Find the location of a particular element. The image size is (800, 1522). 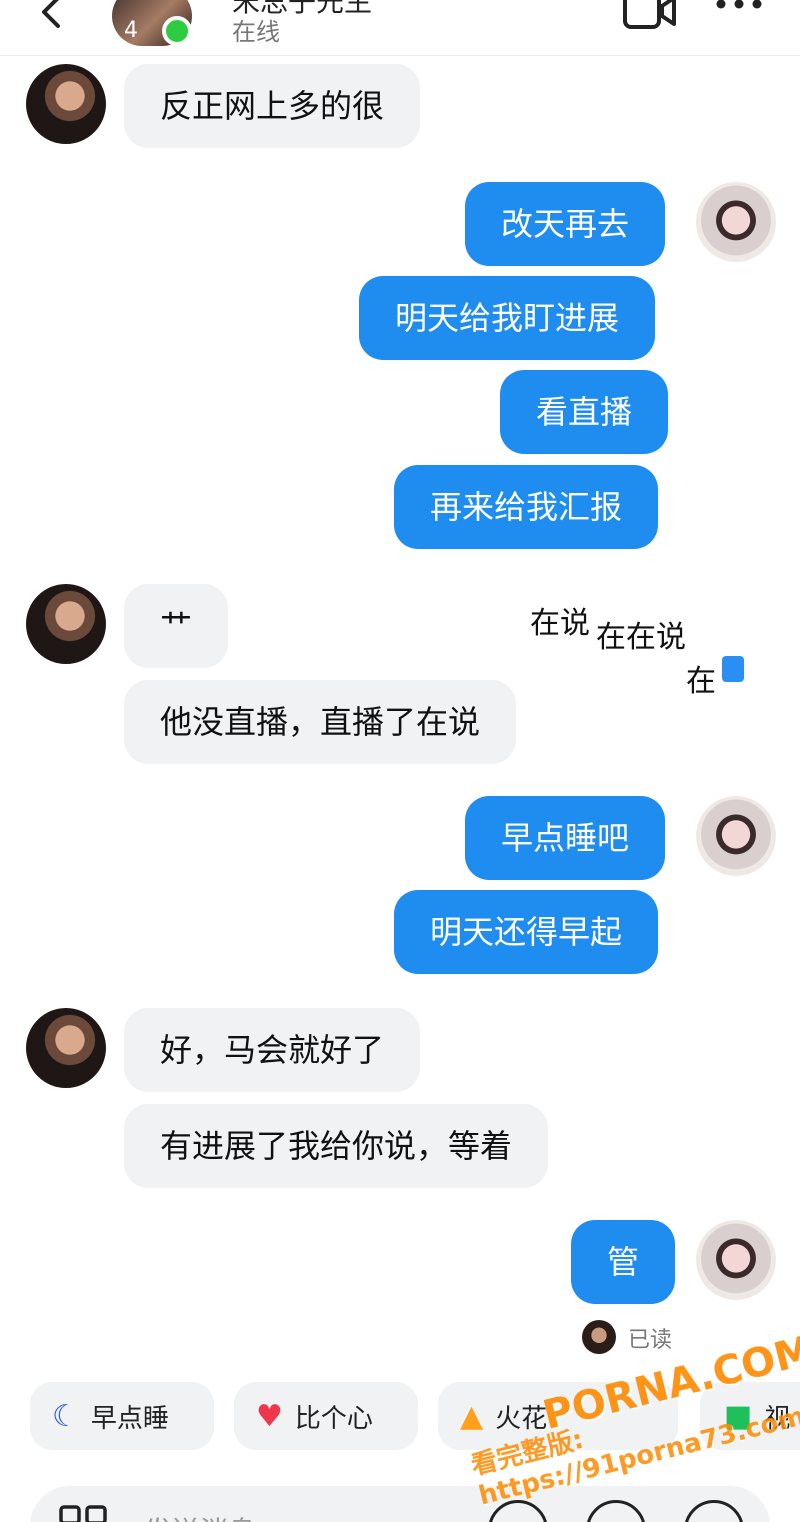

message-bubble-outgoing: 早点睡吧 is located at coordinates (565, 838).